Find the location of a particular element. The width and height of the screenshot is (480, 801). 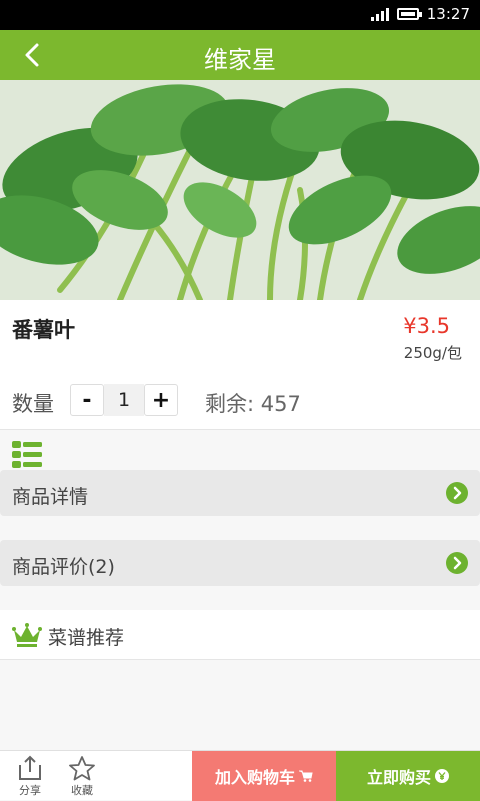

buy-now-button: 立即购买 is located at coordinates (408, 776).